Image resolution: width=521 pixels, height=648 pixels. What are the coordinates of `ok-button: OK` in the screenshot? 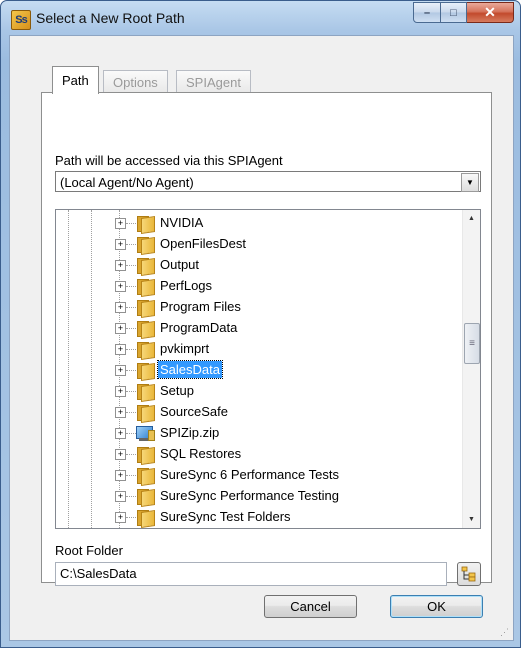 It's located at (436, 606).